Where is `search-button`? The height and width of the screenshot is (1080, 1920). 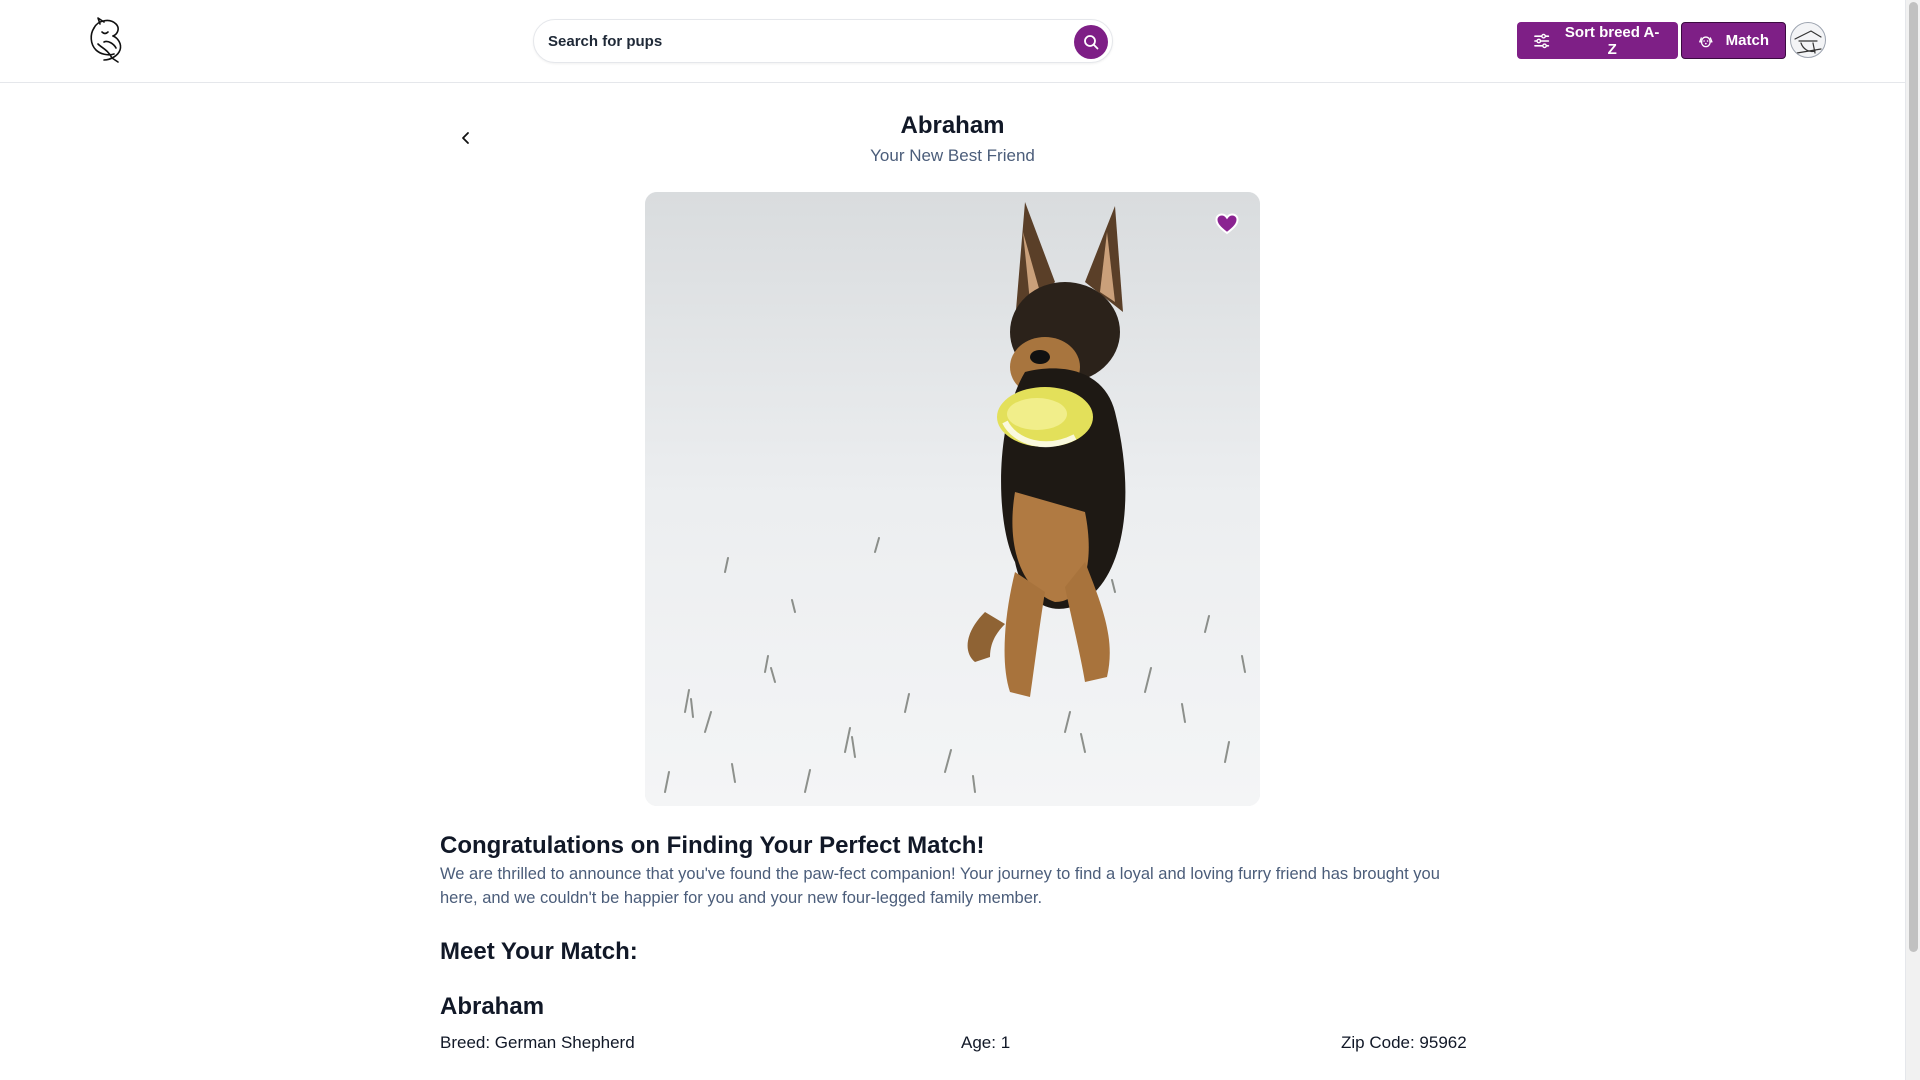 search-button is located at coordinates (1091, 42).